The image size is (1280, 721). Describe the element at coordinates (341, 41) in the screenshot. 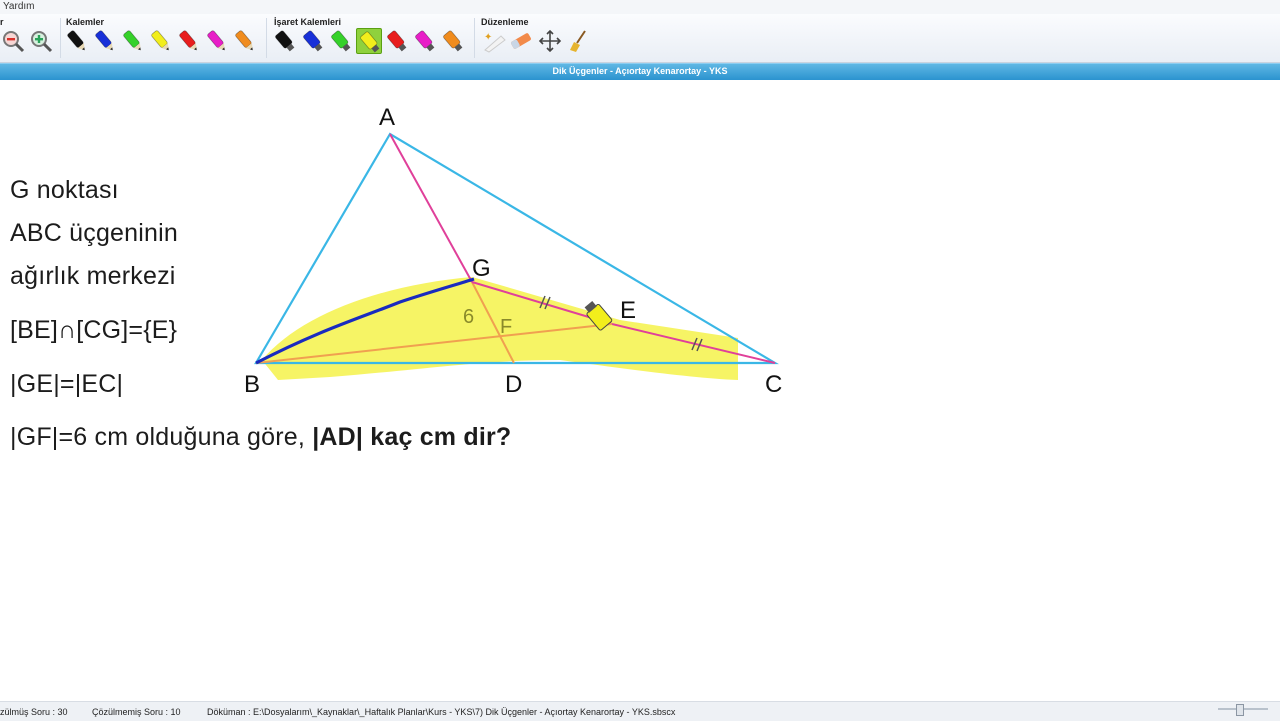

I see `marker-3-icon` at that location.